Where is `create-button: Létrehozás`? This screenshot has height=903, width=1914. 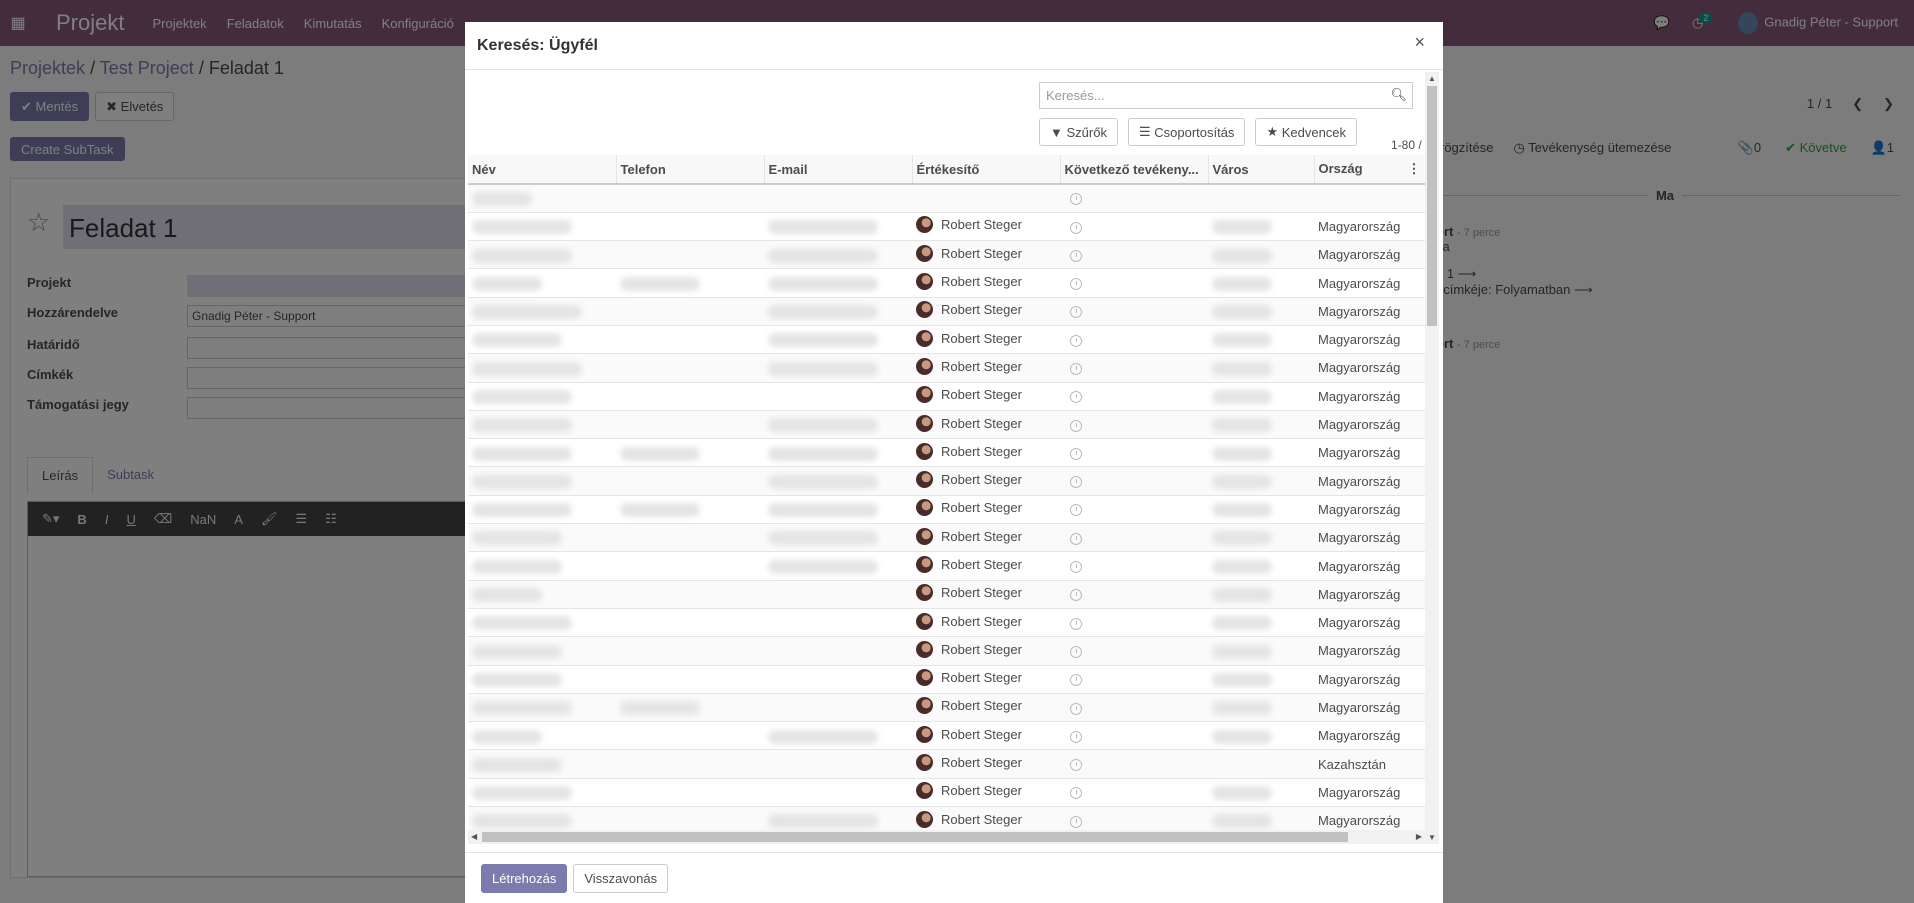
create-button: Létrehozás is located at coordinates (524, 878).